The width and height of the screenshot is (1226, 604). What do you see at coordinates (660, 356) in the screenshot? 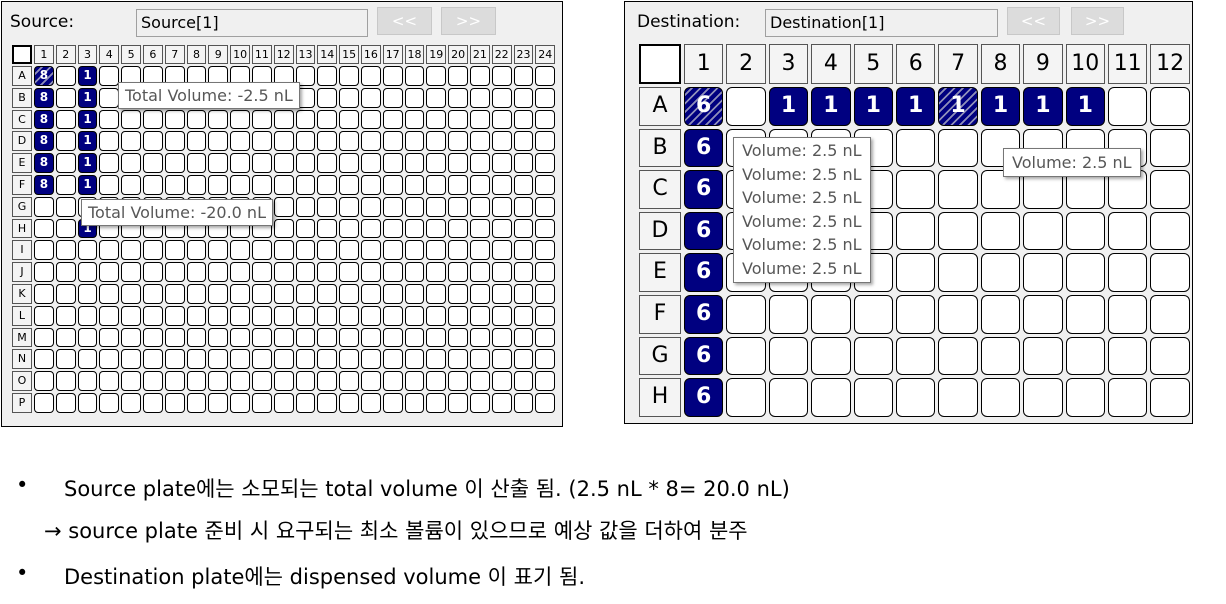
I see `destination-row-header: G` at bounding box center [660, 356].